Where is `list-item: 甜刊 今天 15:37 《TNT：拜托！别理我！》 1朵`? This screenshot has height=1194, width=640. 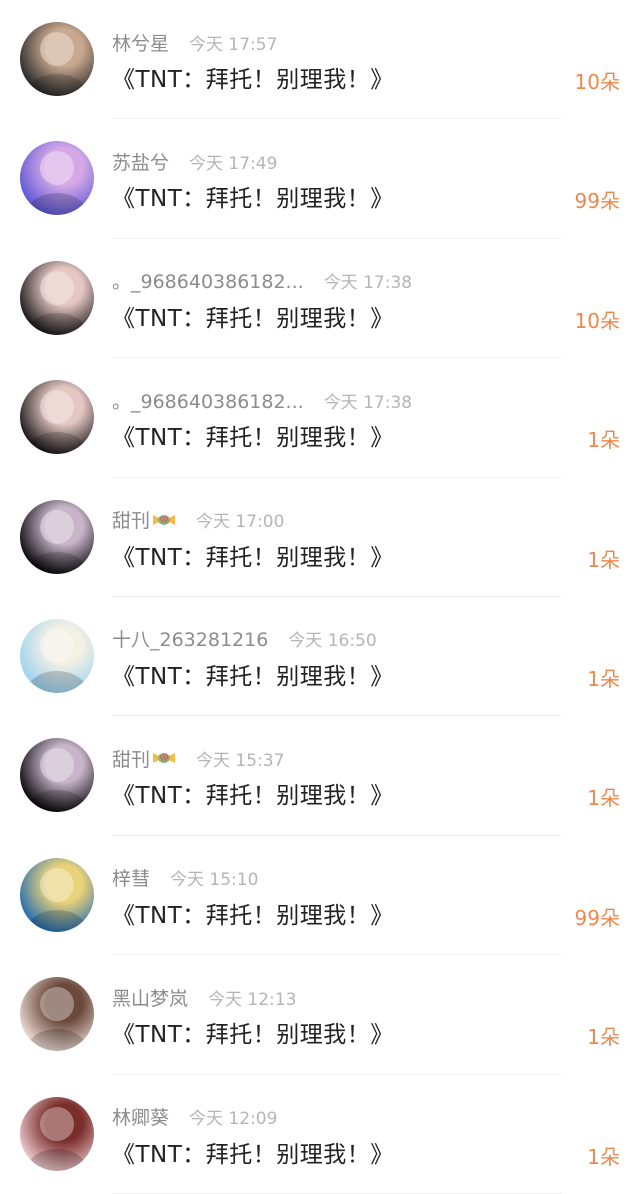 list-item: 甜刊 今天 15:37 《TNT：拜托！别理我！》 1朵 is located at coordinates (320, 776).